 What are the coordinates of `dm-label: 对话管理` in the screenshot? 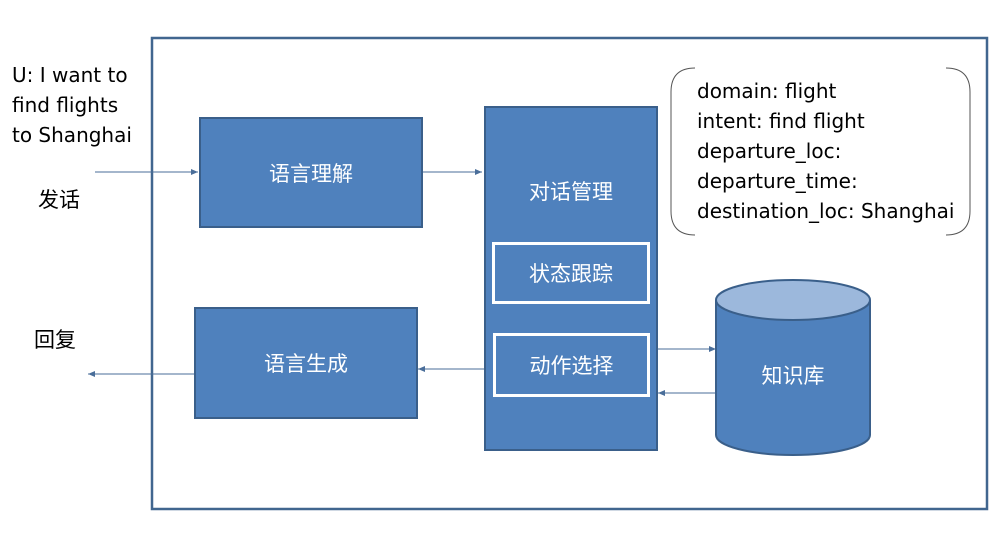 It's located at (571, 192).